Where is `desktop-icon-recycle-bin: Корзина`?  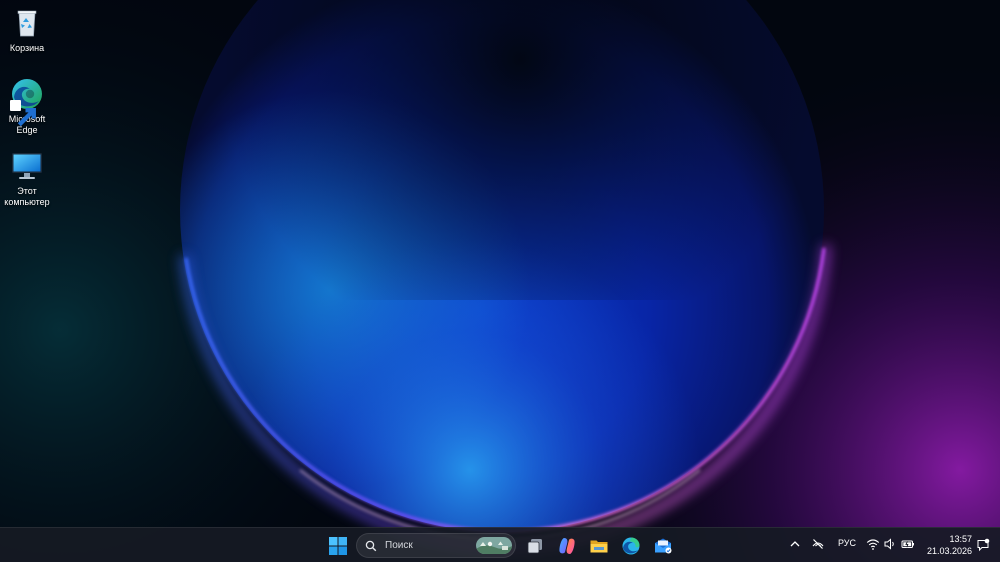
desktop-icon-recycle-bin: Корзина is located at coordinates (27, 30).